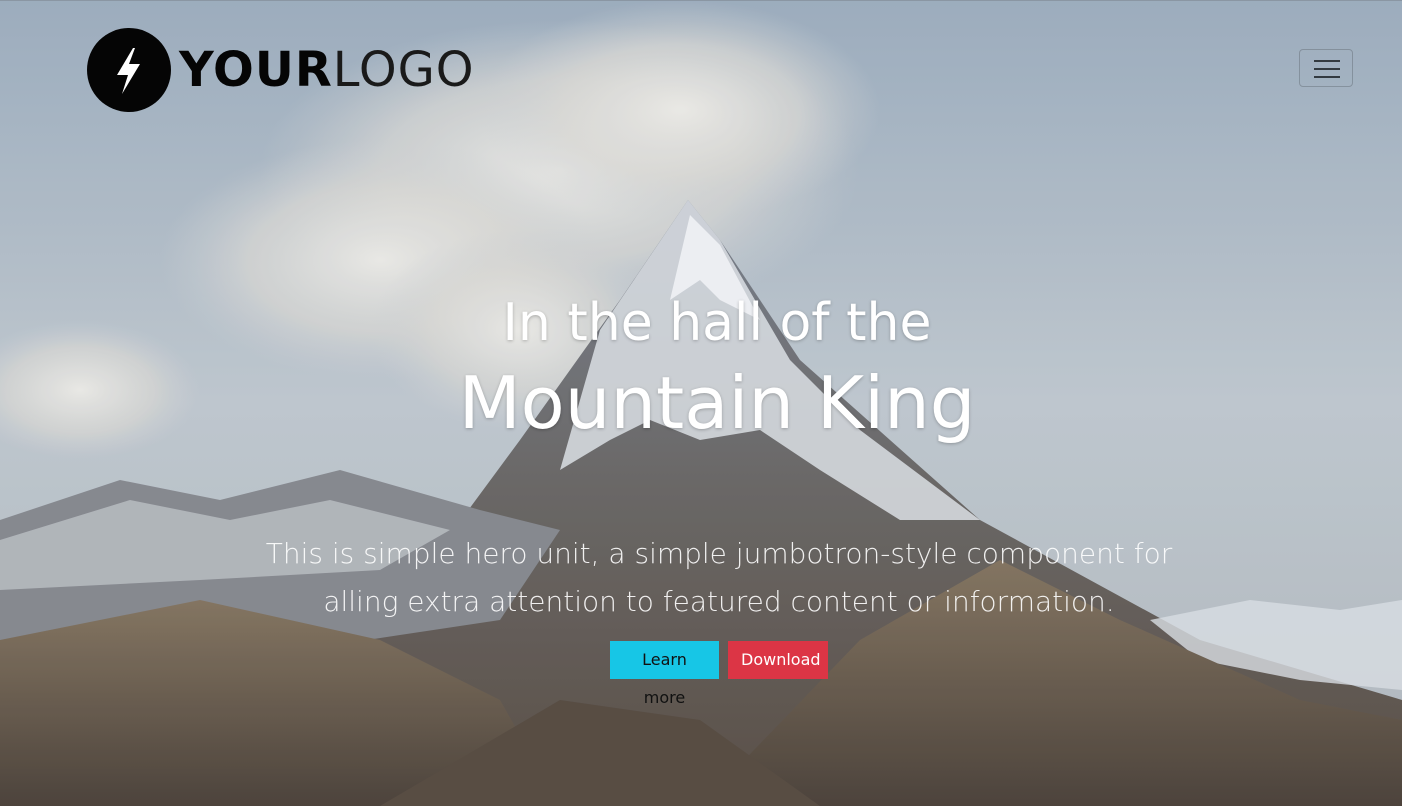 The image size is (1402, 806). Describe the element at coordinates (403, 70) in the screenshot. I see `logo-text-light: LOGO` at that location.